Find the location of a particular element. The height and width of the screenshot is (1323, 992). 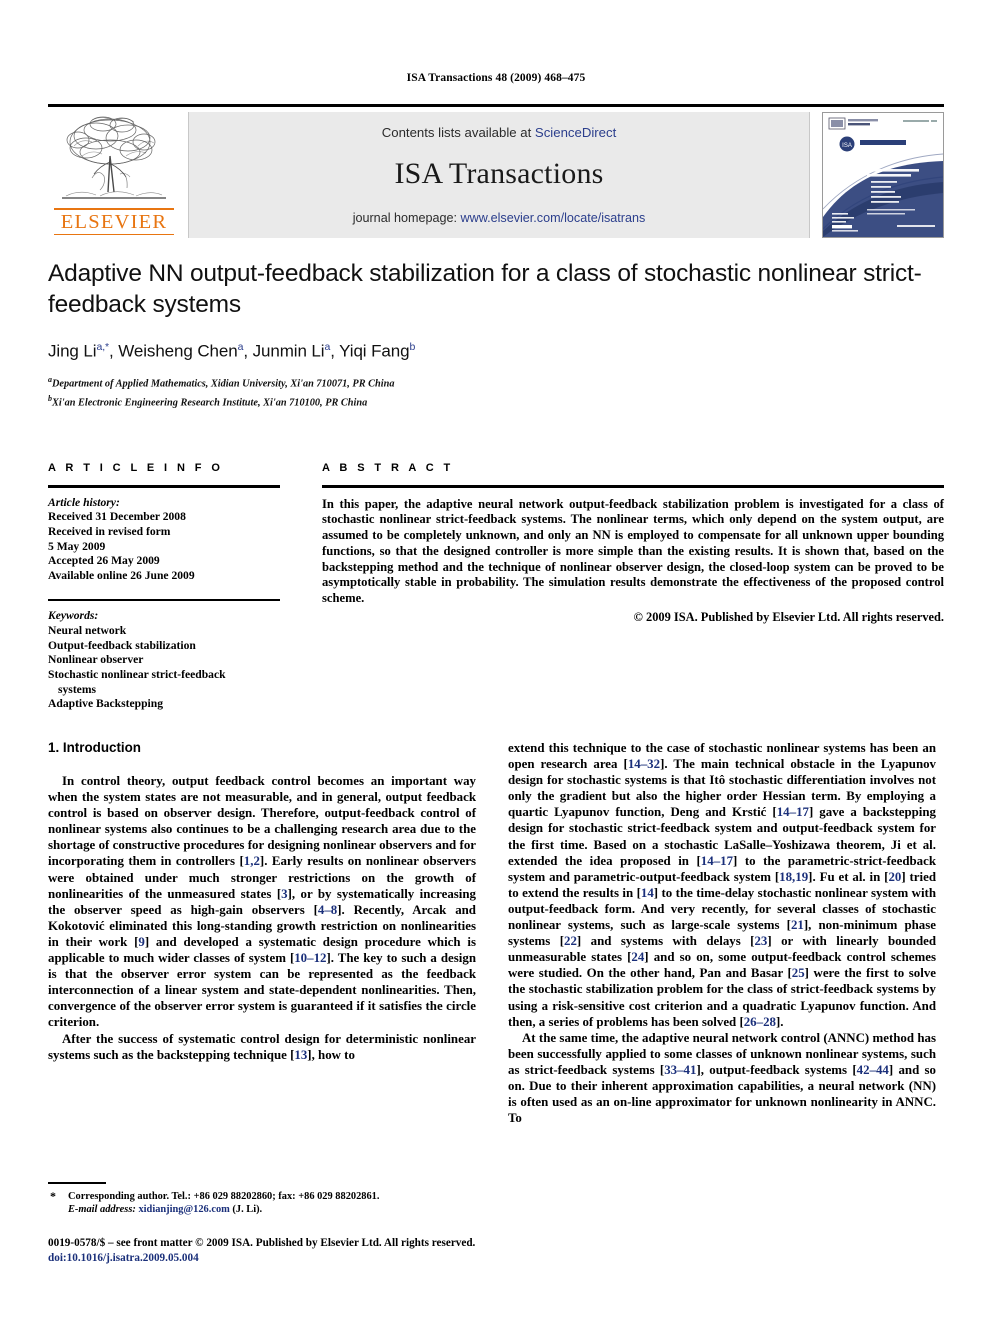

keyword-item: Nonlinear observer is located at coordinates (96, 660).